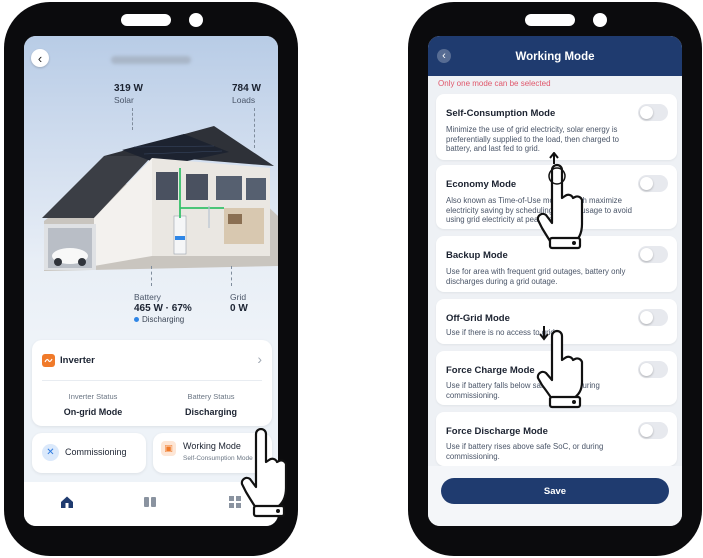 This screenshot has height=558, width=703. What do you see at coordinates (264, 473) in the screenshot?
I see `pointing-hand-icon` at bounding box center [264, 473].